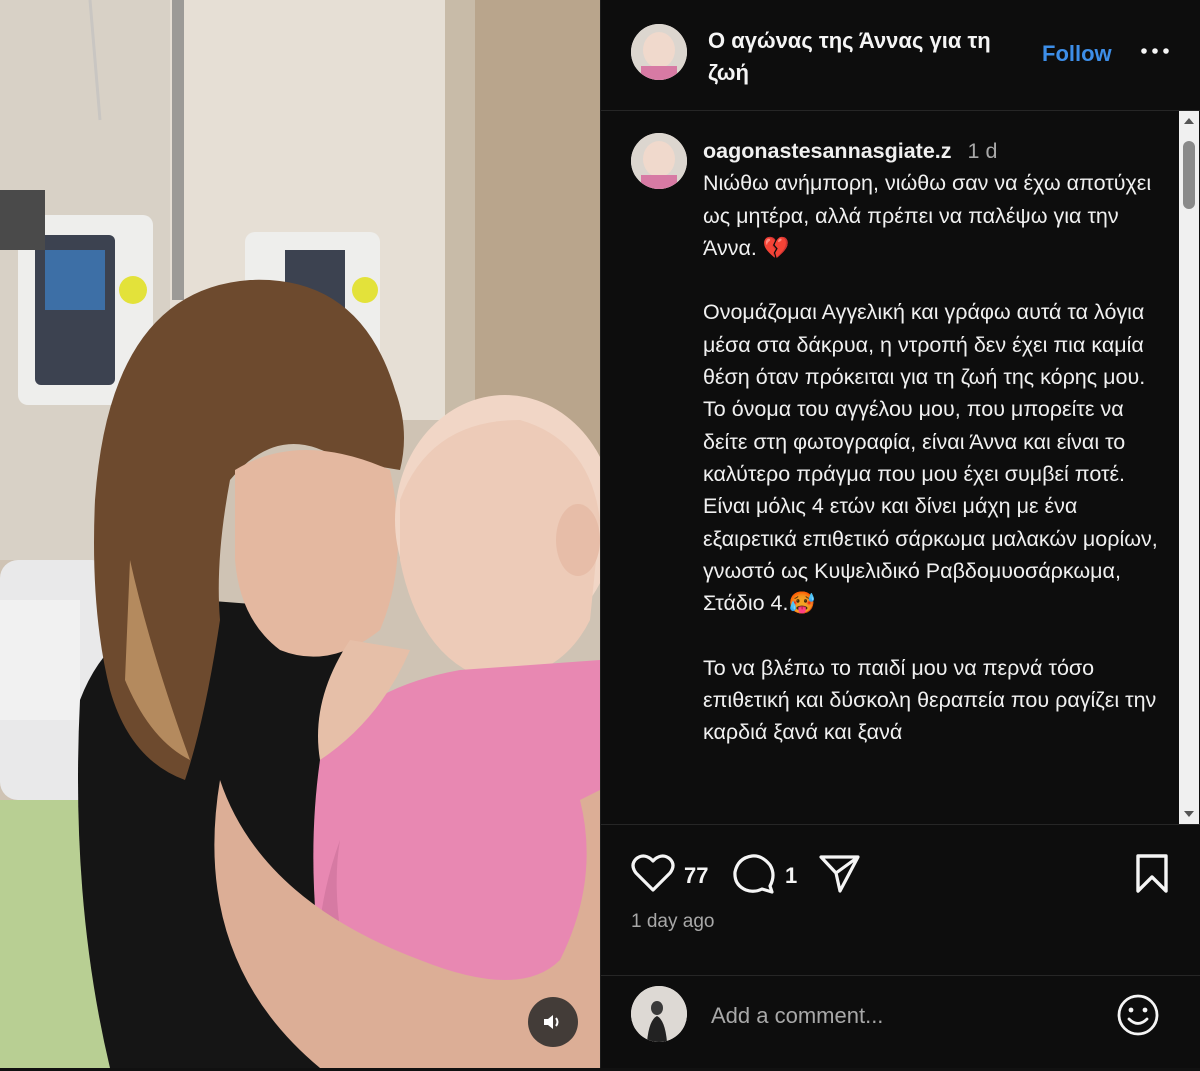 The height and width of the screenshot is (1071, 1200). I want to click on send-icon, so click(839, 874).